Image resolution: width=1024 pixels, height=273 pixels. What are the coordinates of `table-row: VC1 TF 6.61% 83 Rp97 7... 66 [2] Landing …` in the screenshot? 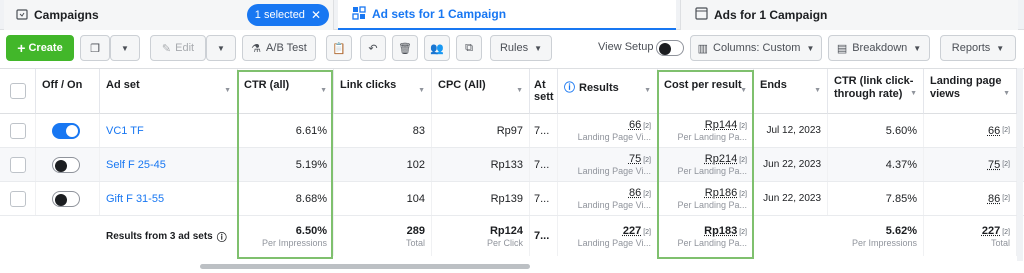 It's located at (512, 131).